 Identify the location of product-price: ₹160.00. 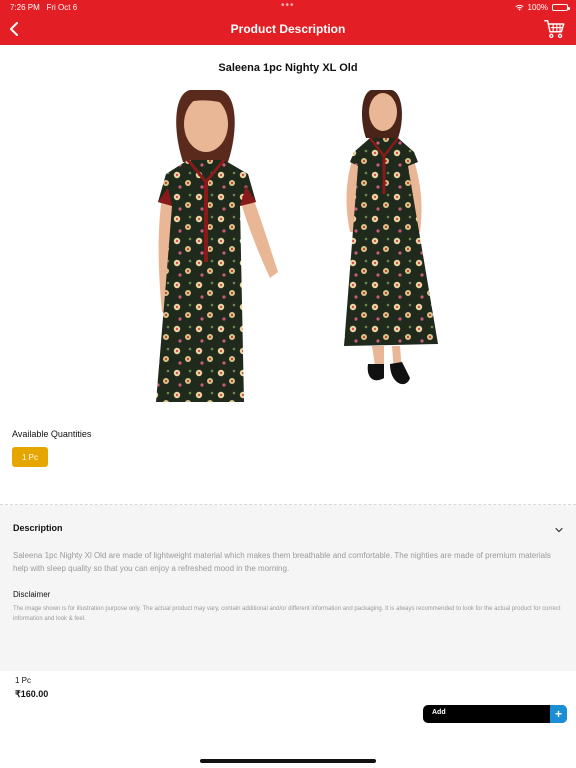
(32, 694).